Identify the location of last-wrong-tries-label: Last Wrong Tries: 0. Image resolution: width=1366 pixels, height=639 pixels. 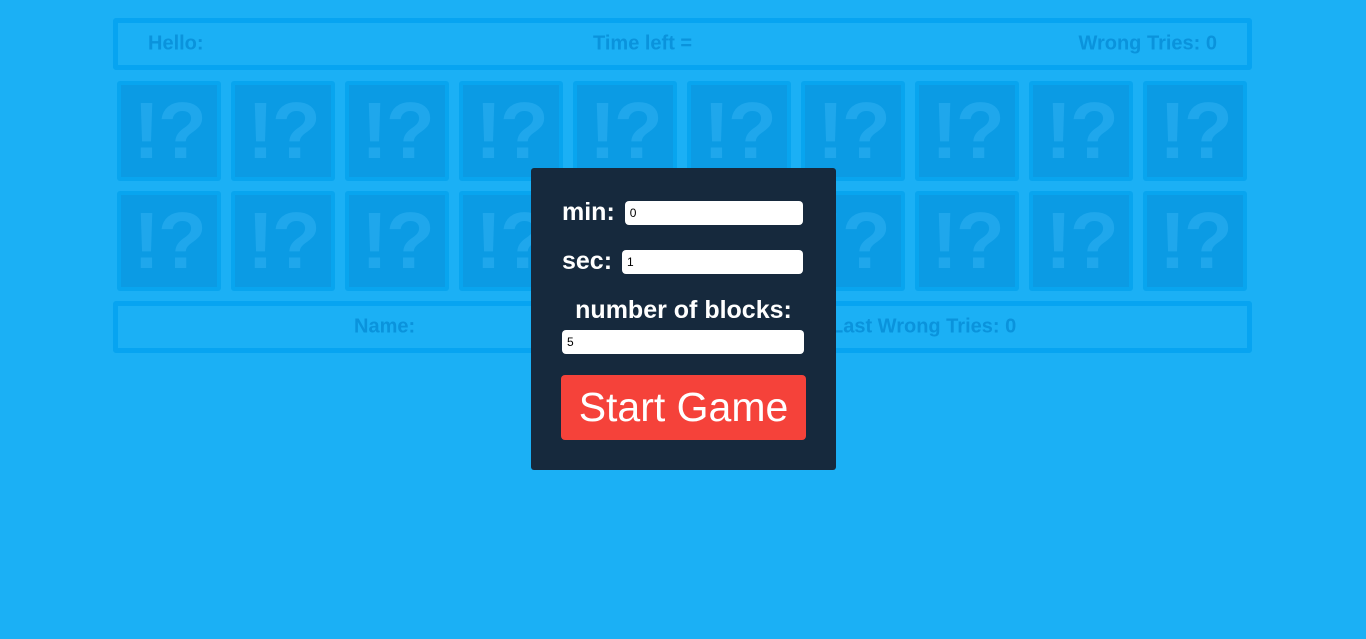
(924, 326).